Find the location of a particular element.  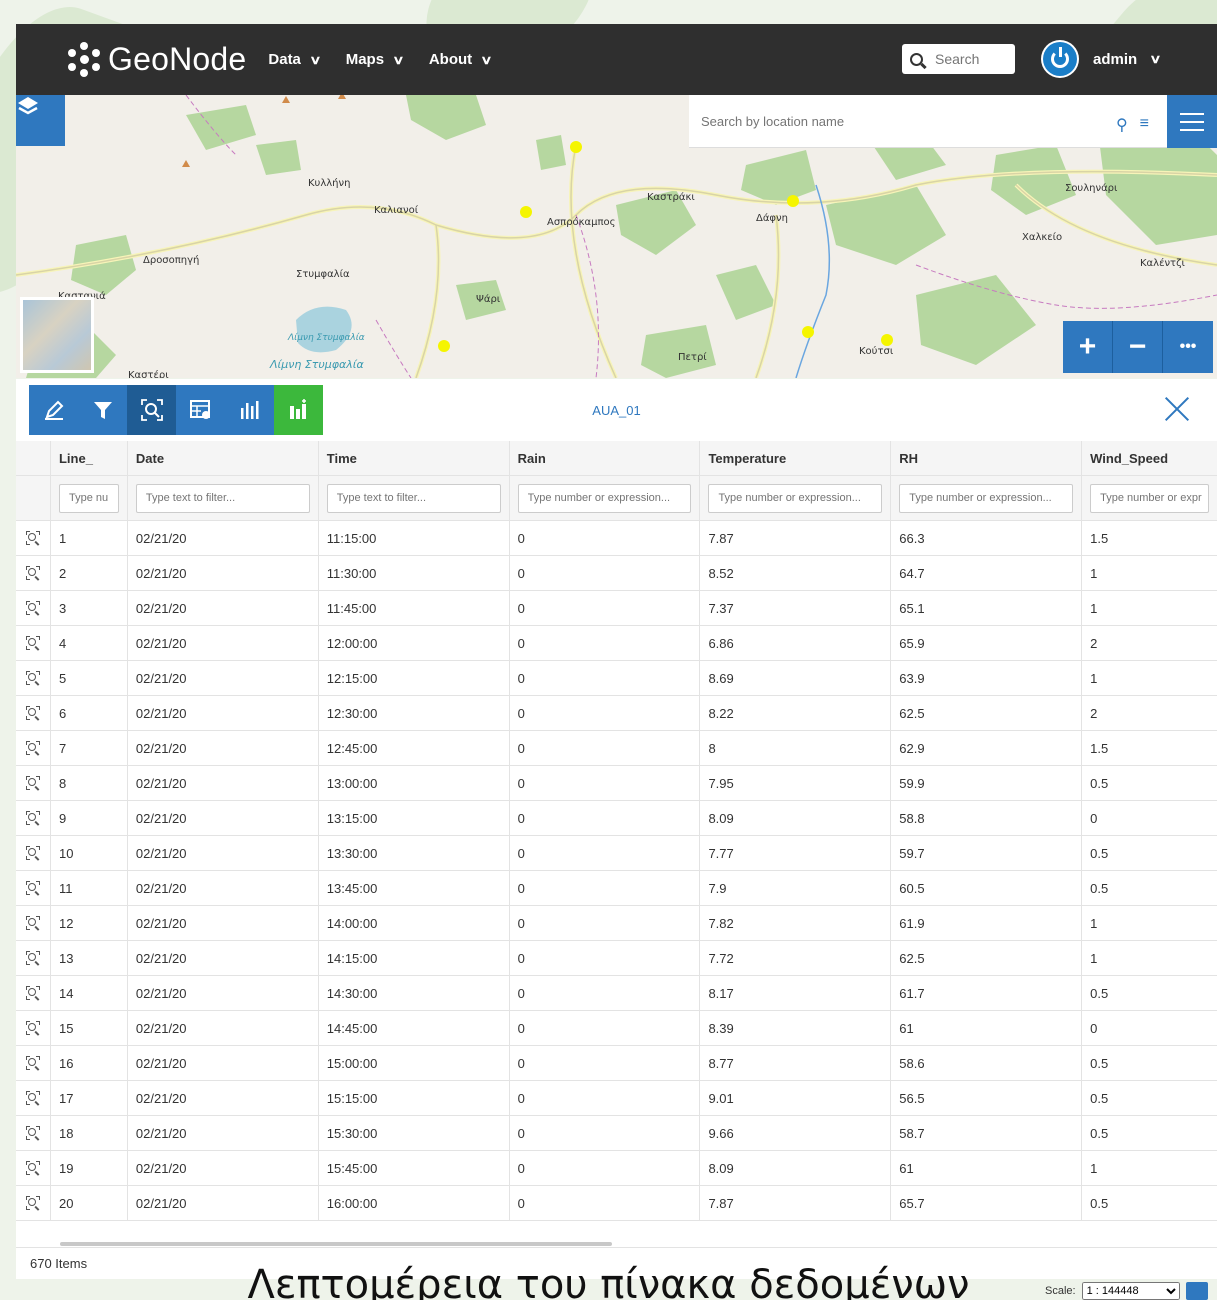

column-header: Temperature is located at coordinates (796, 458).